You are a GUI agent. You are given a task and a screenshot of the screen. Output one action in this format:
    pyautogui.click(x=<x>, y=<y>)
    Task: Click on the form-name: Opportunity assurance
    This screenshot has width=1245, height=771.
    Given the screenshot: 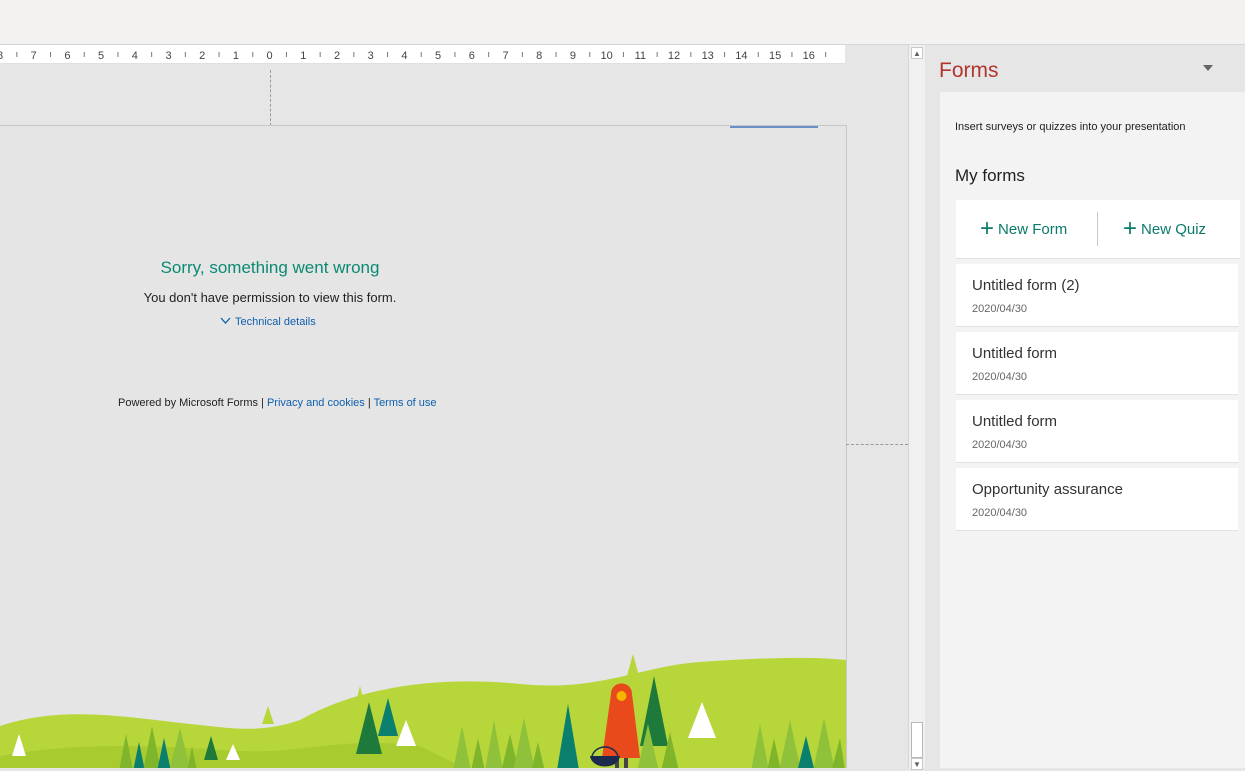 What is the action you would take?
    pyautogui.click(x=1047, y=489)
    